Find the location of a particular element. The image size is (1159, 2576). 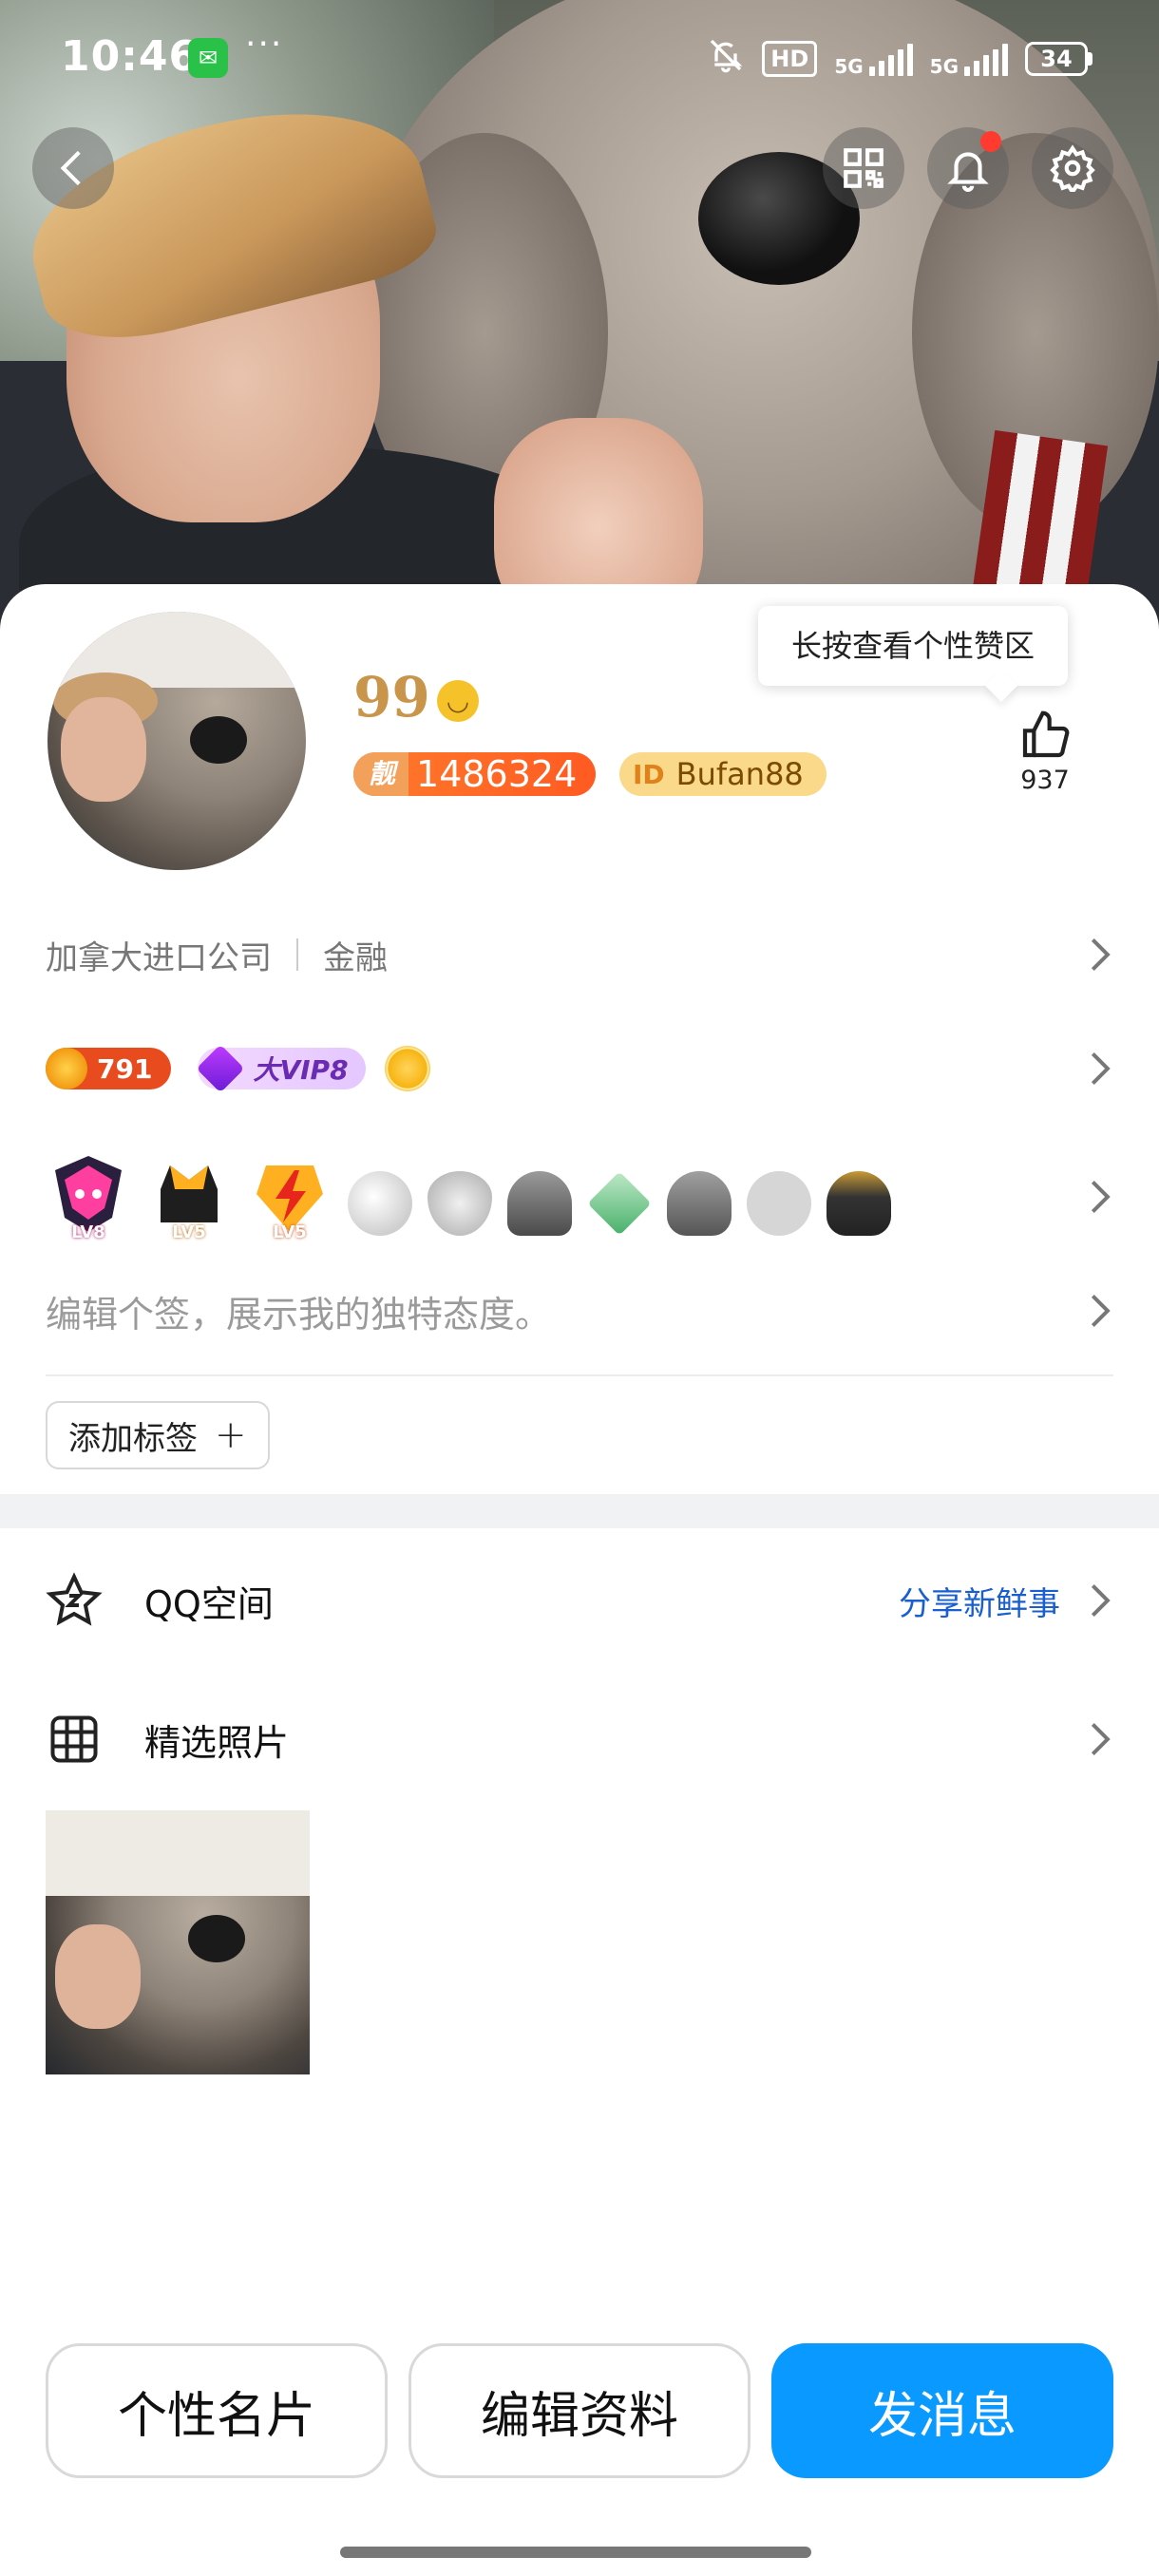

profile-card-button: 个性名片 is located at coordinates (217, 2410).